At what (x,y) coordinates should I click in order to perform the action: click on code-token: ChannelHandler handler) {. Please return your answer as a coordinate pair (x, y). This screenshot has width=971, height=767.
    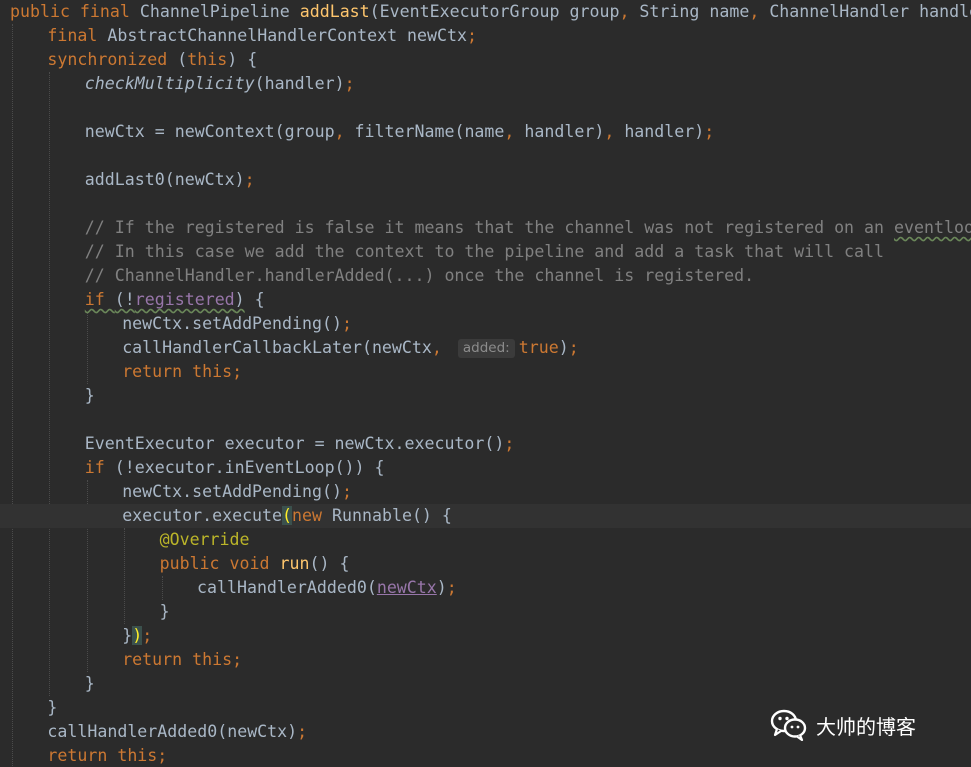
    Looking at the image, I should click on (870, 11).